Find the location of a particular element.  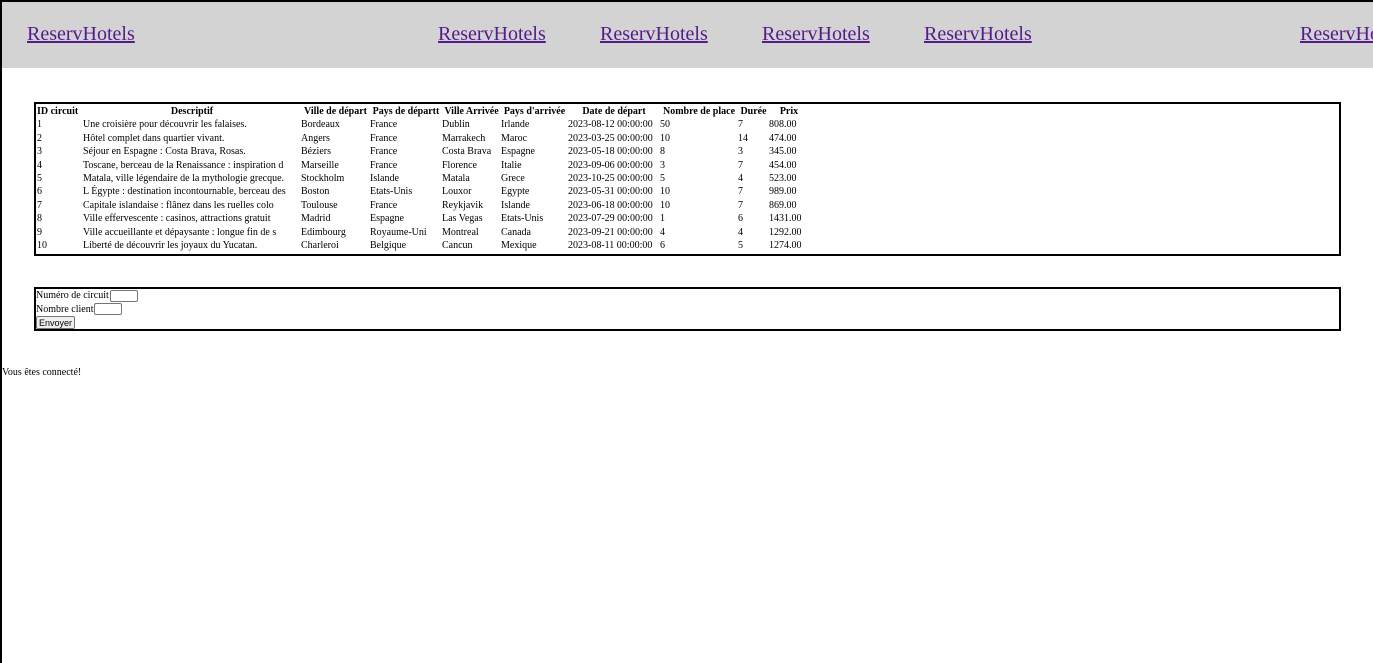

cell-pays-arrivee: Irlande is located at coordinates (515, 125).